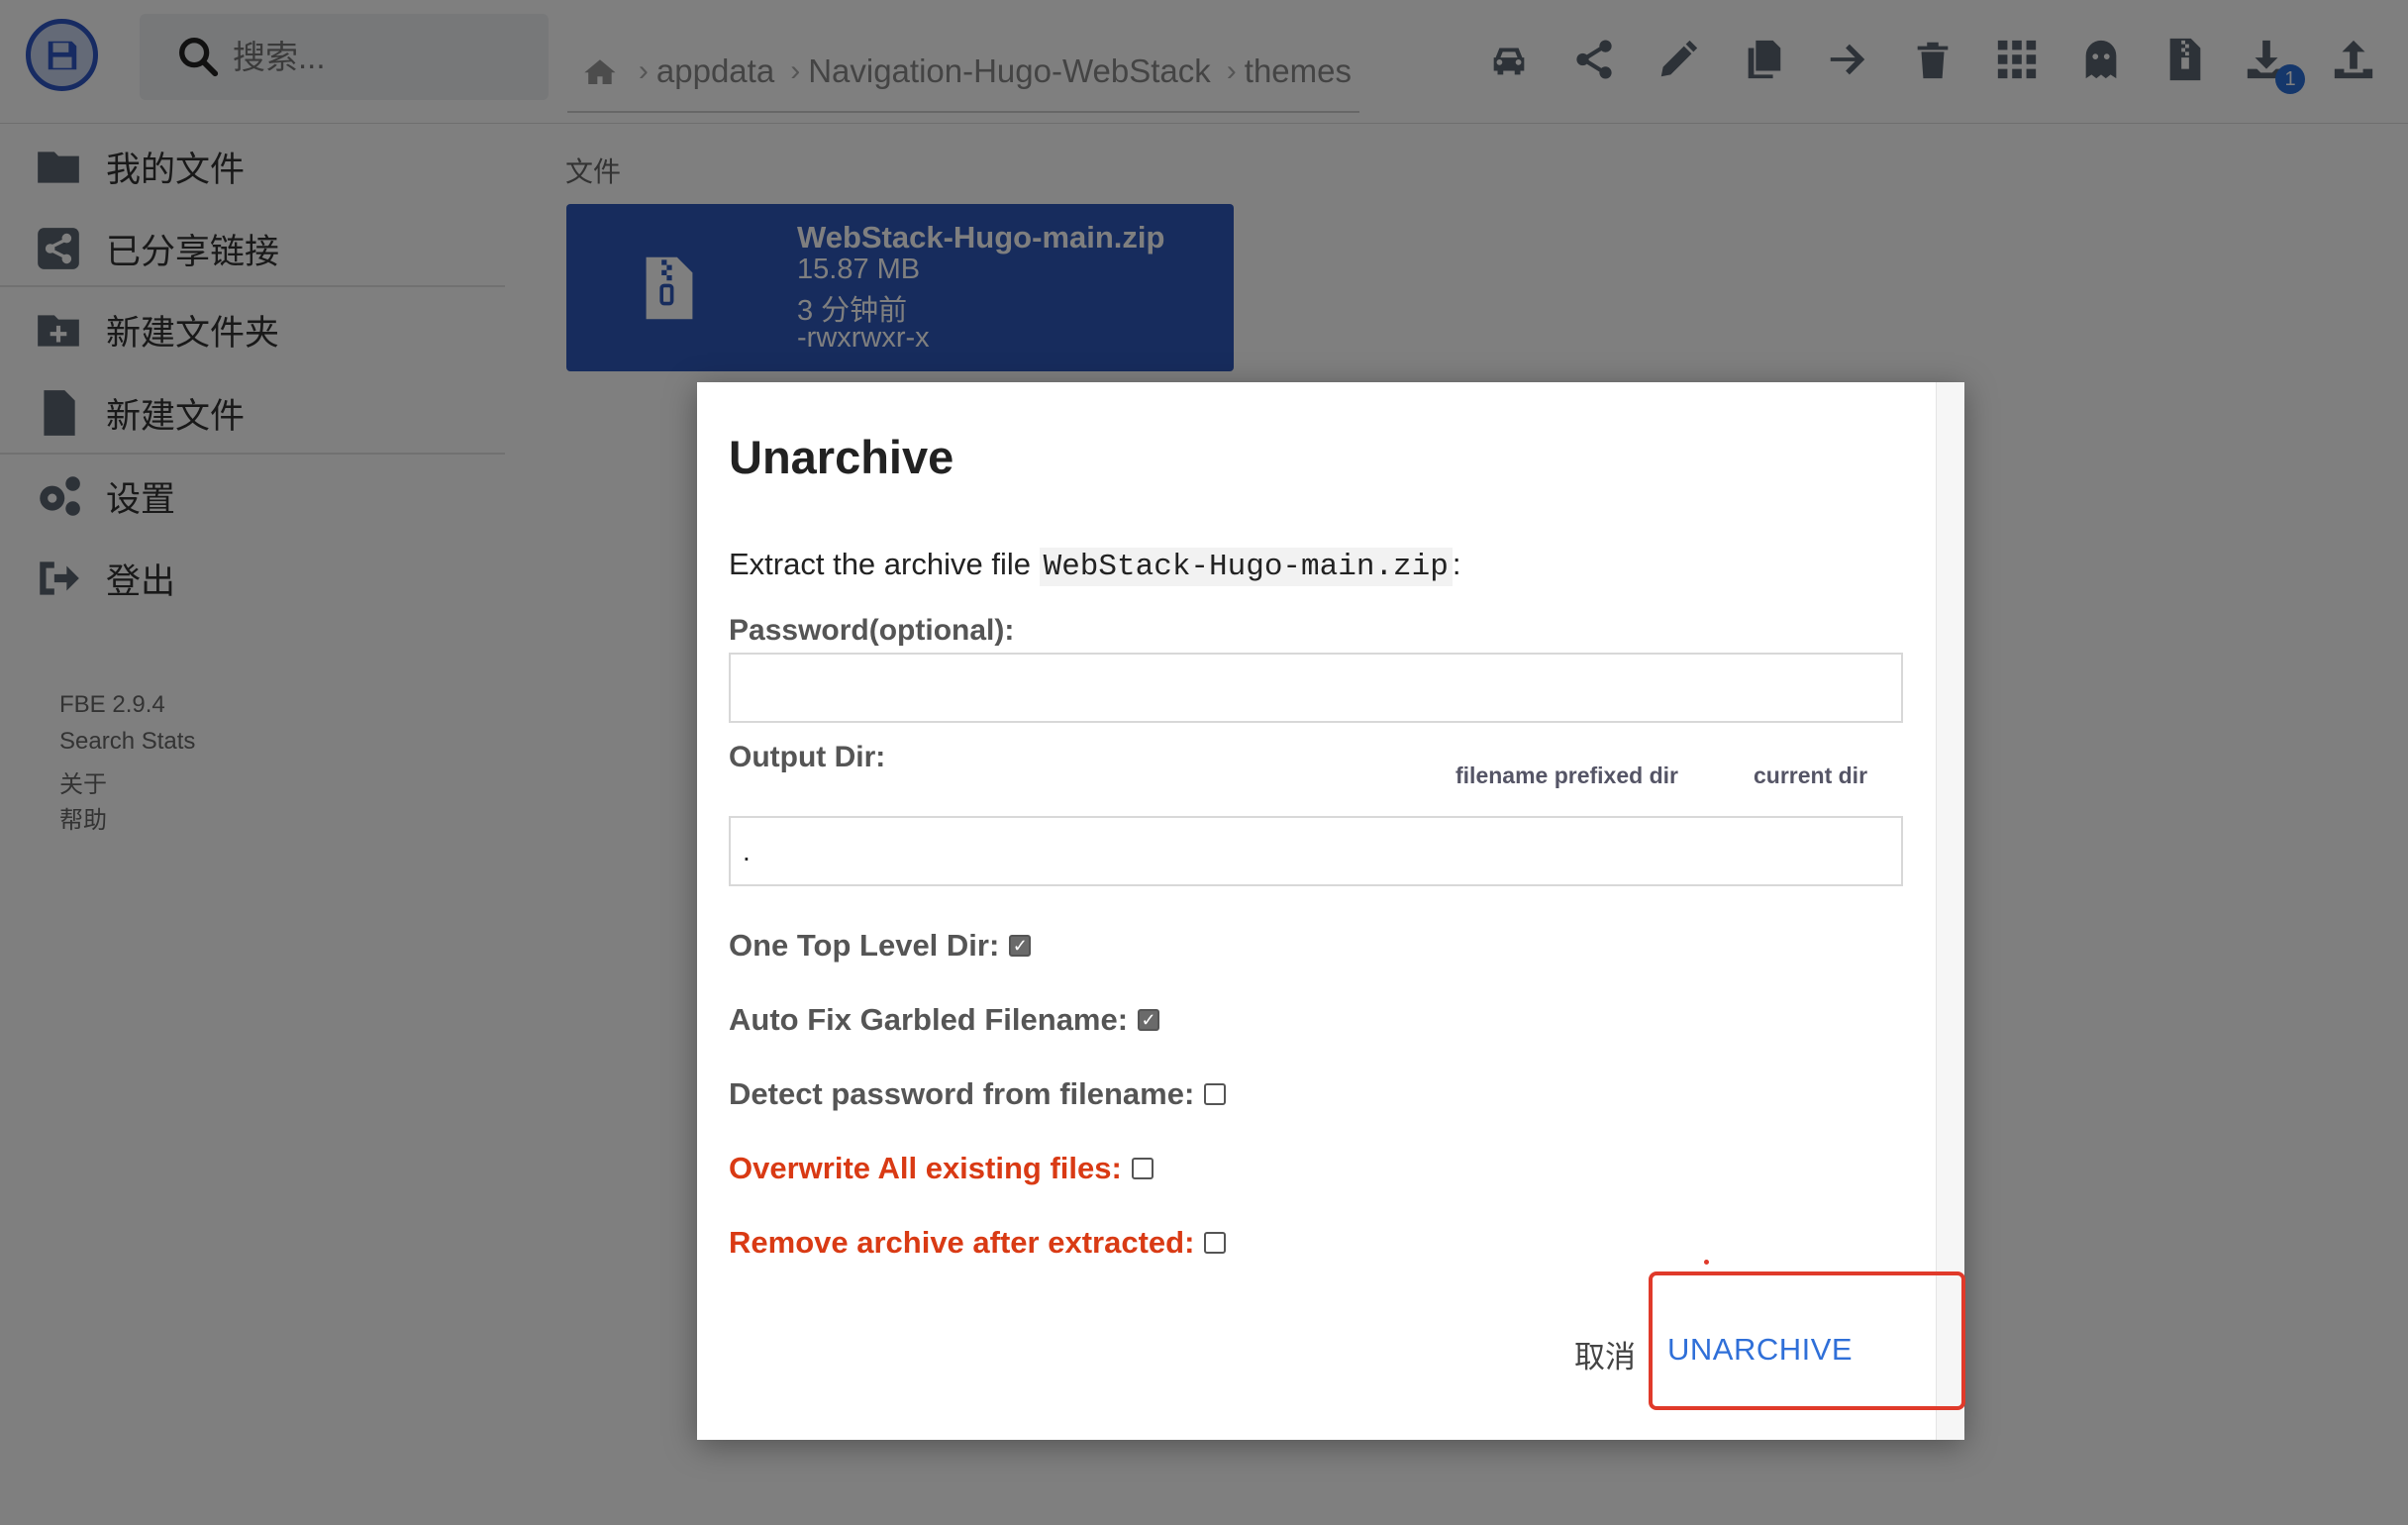 The width and height of the screenshot is (2408, 1525). What do you see at coordinates (1810, 776) in the screenshot?
I see `current-dir-option: current dir` at bounding box center [1810, 776].